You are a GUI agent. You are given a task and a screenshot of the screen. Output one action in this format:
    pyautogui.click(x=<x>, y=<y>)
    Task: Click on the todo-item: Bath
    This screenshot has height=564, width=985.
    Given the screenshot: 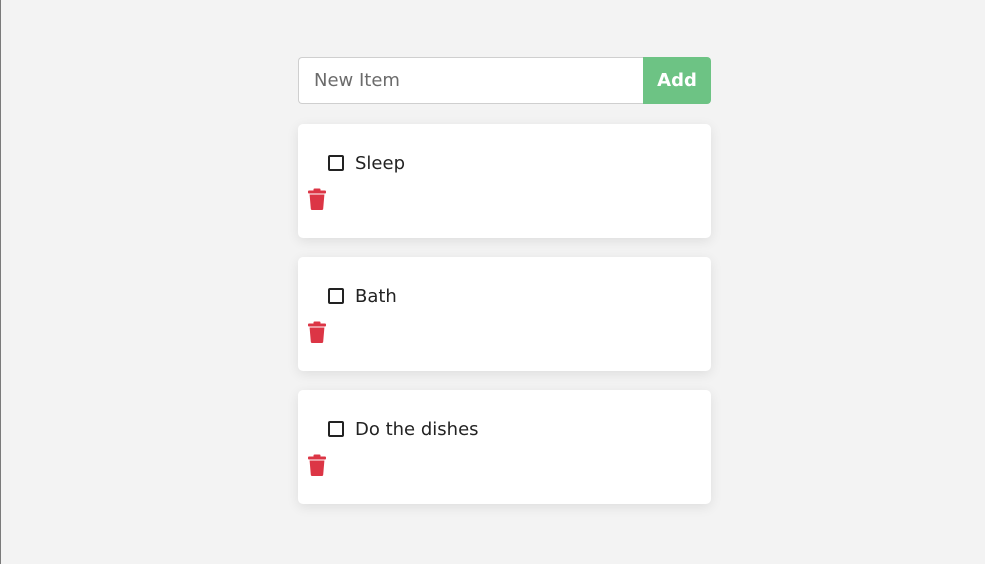 What is the action you would take?
    pyautogui.click(x=504, y=314)
    